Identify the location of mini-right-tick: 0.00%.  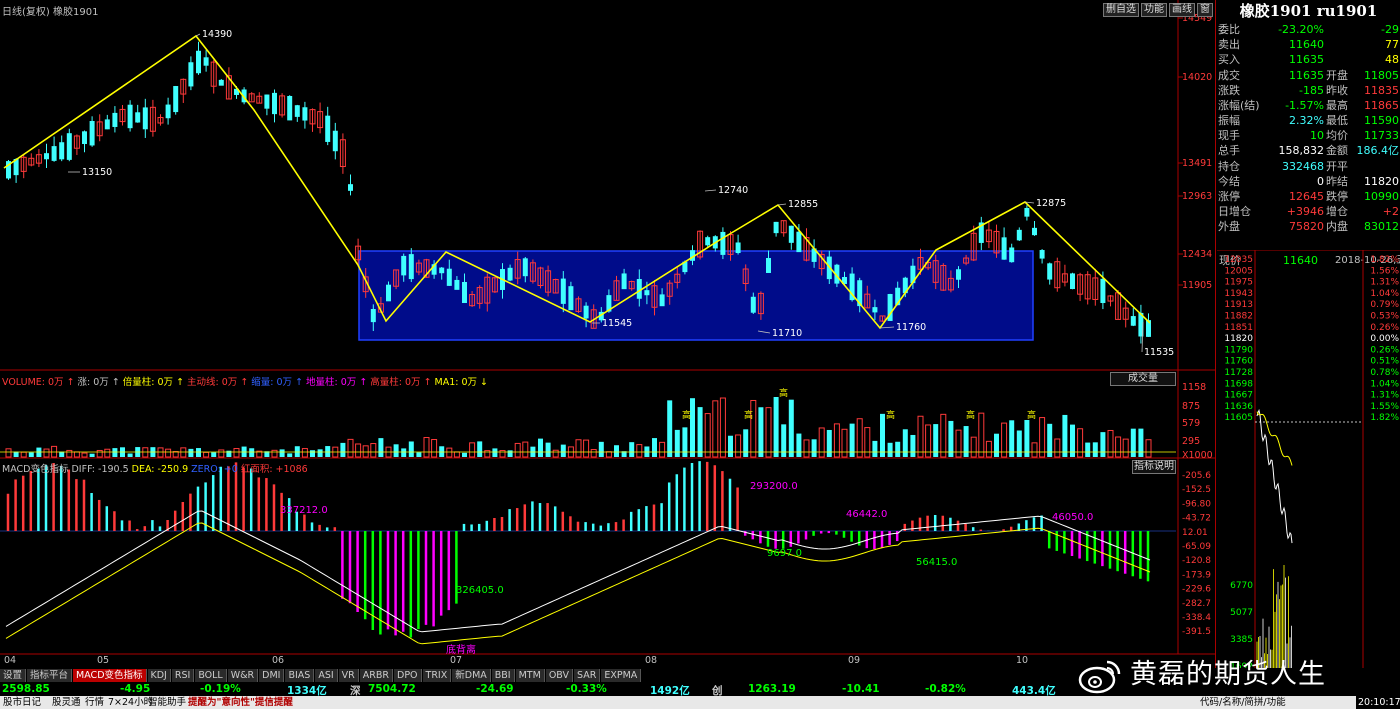
(1384, 339).